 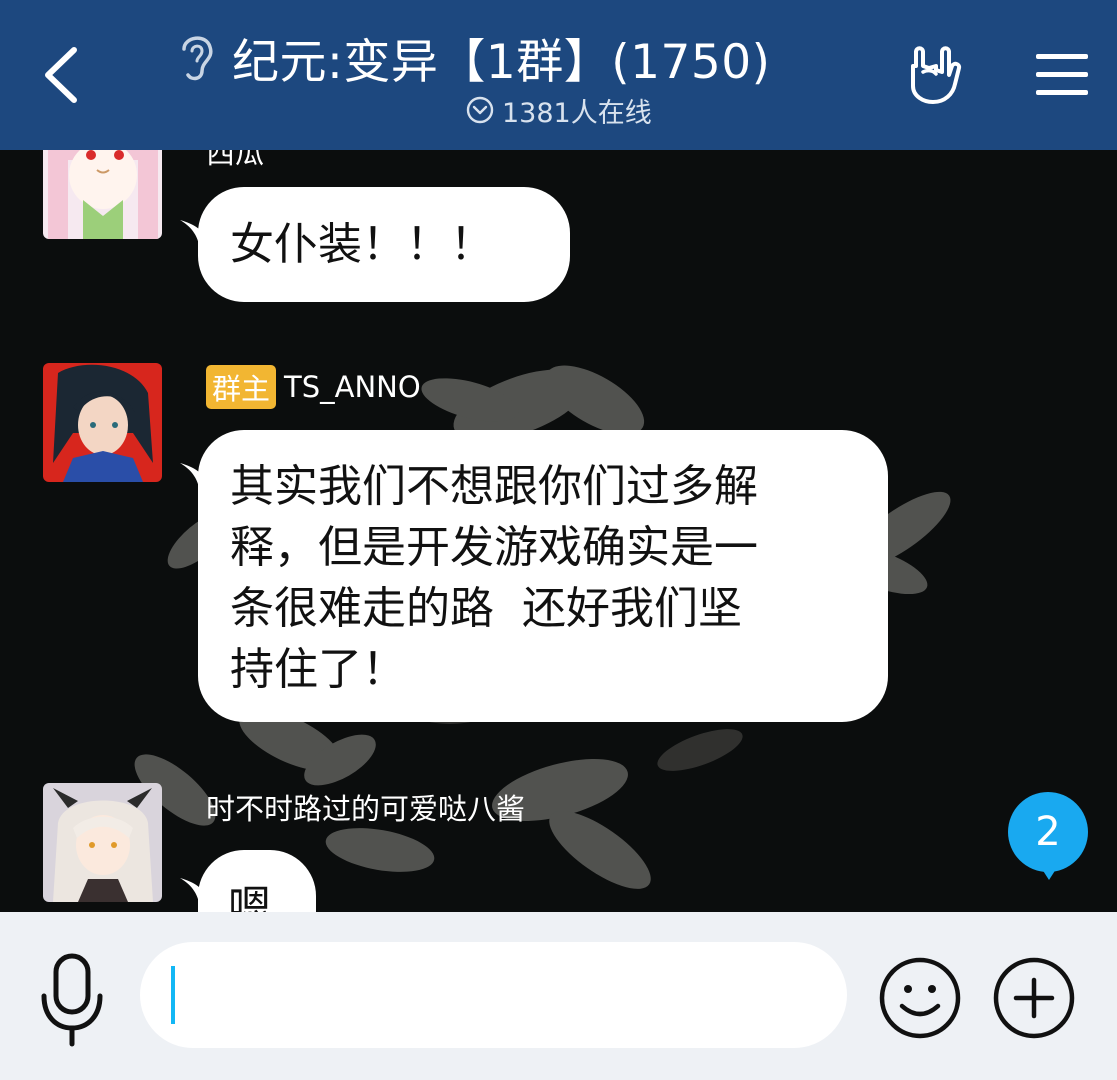 What do you see at coordinates (313, 387) in the screenshot?
I see `sender-name: 群主 TS_ANNO` at bounding box center [313, 387].